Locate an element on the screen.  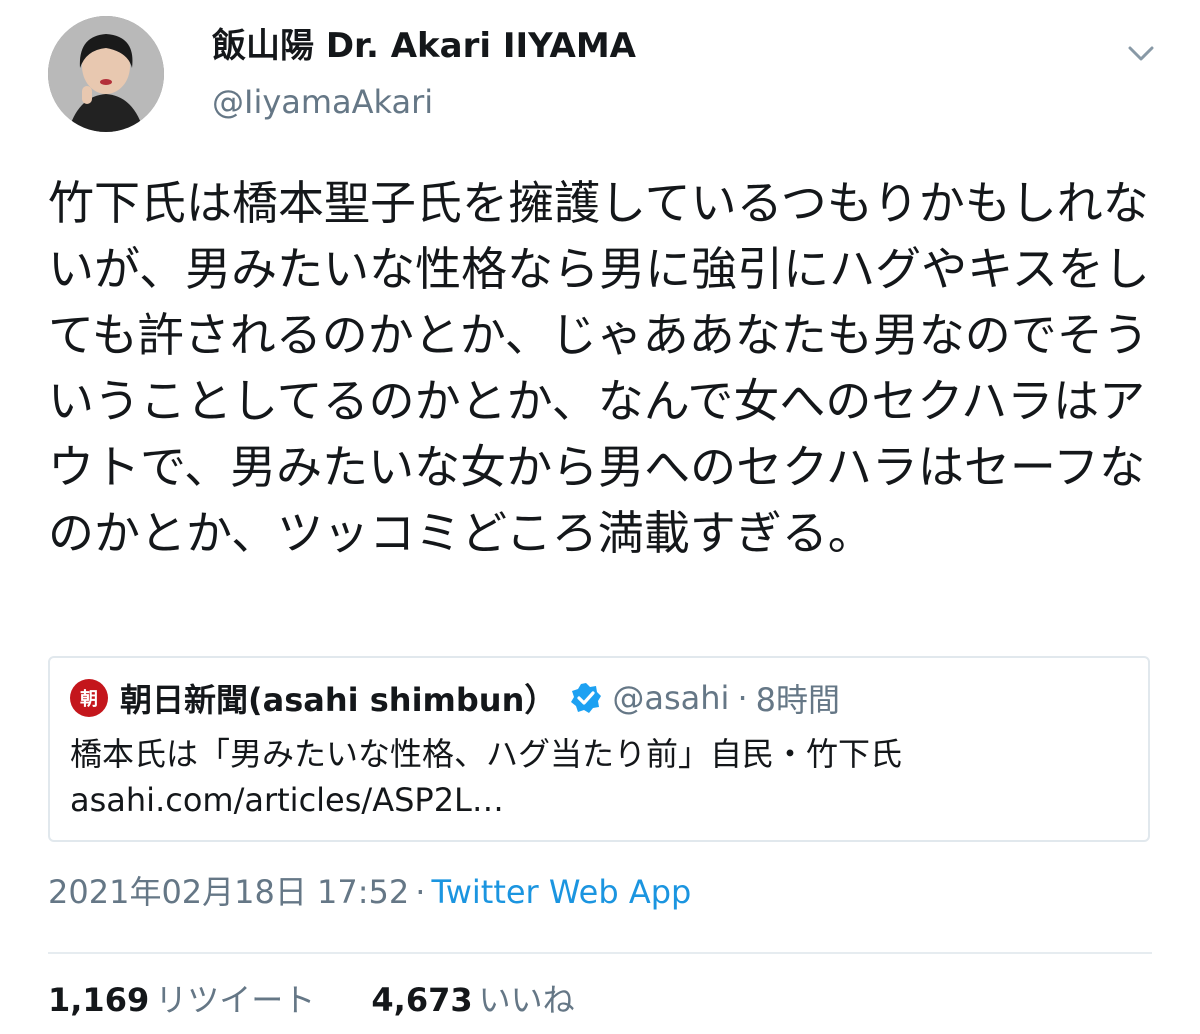
chevron-down-icon is located at coordinates (1141, 53).